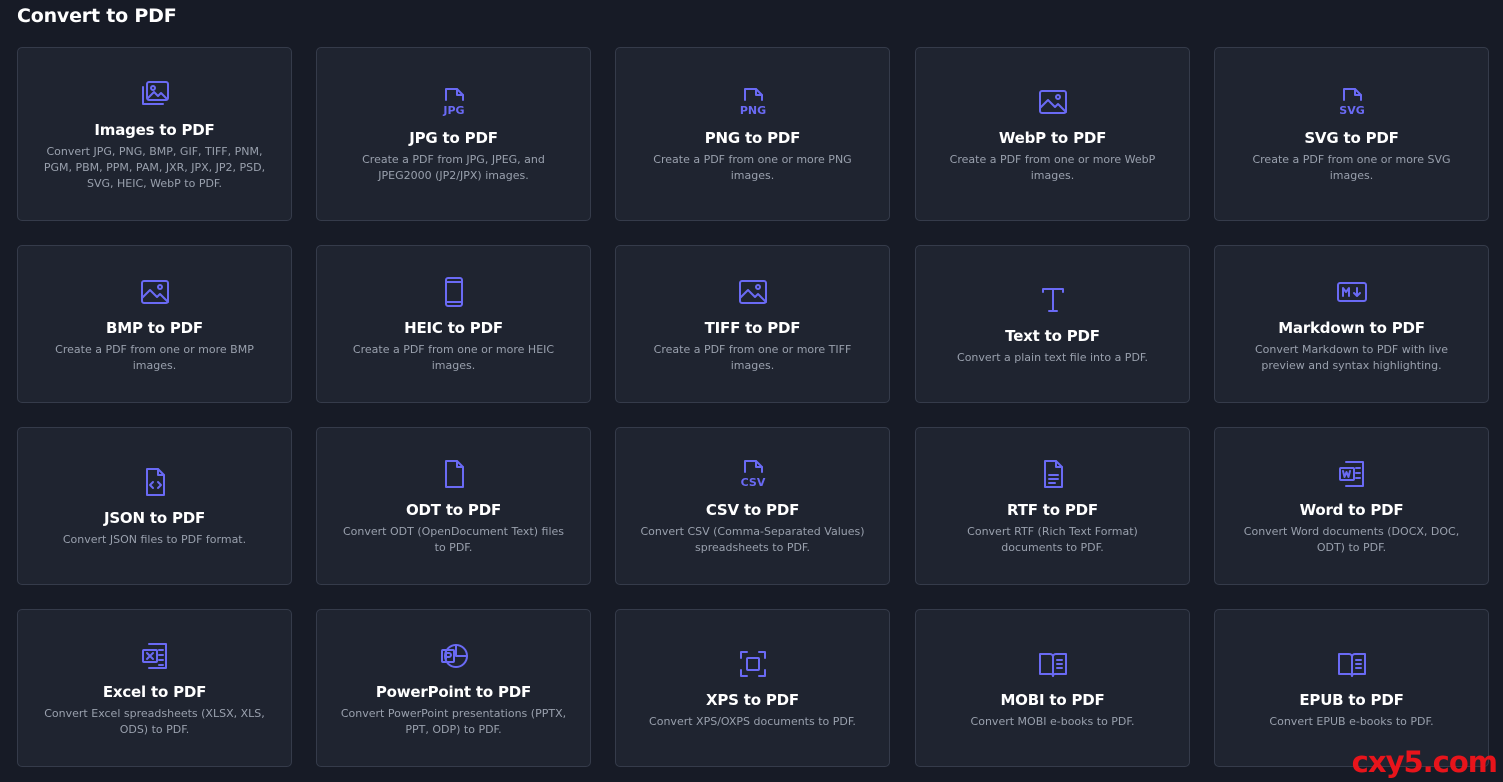 Image resolution: width=1503 pixels, height=782 pixels. Describe the element at coordinates (752, 699) in the screenshot. I see `card-title: XPS to PDF` at that location.